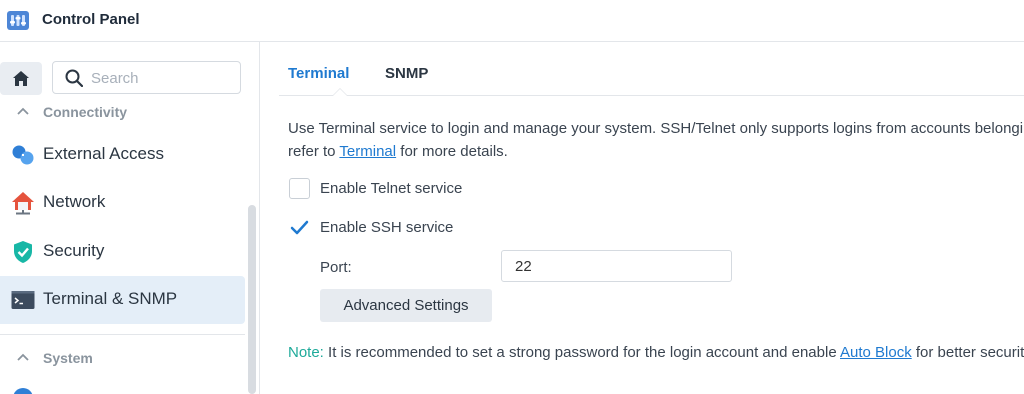 The image size is (1024, 394). I want to click on terminal-help-link: Terminal, so click(367, 151).